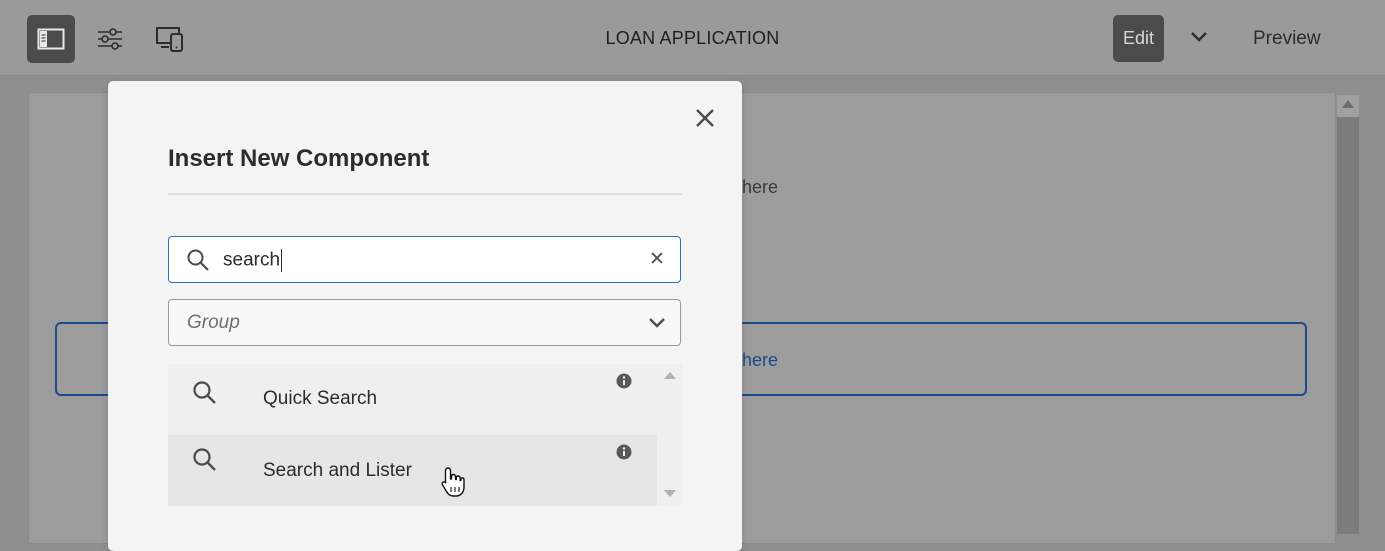 Image resolution: width=1385 pixels, height=551 pixels. What do you see at coordinates (670, 375) in the screenshot?
I see `results-scroll-up-arrow` at bounding box center [670, 375].